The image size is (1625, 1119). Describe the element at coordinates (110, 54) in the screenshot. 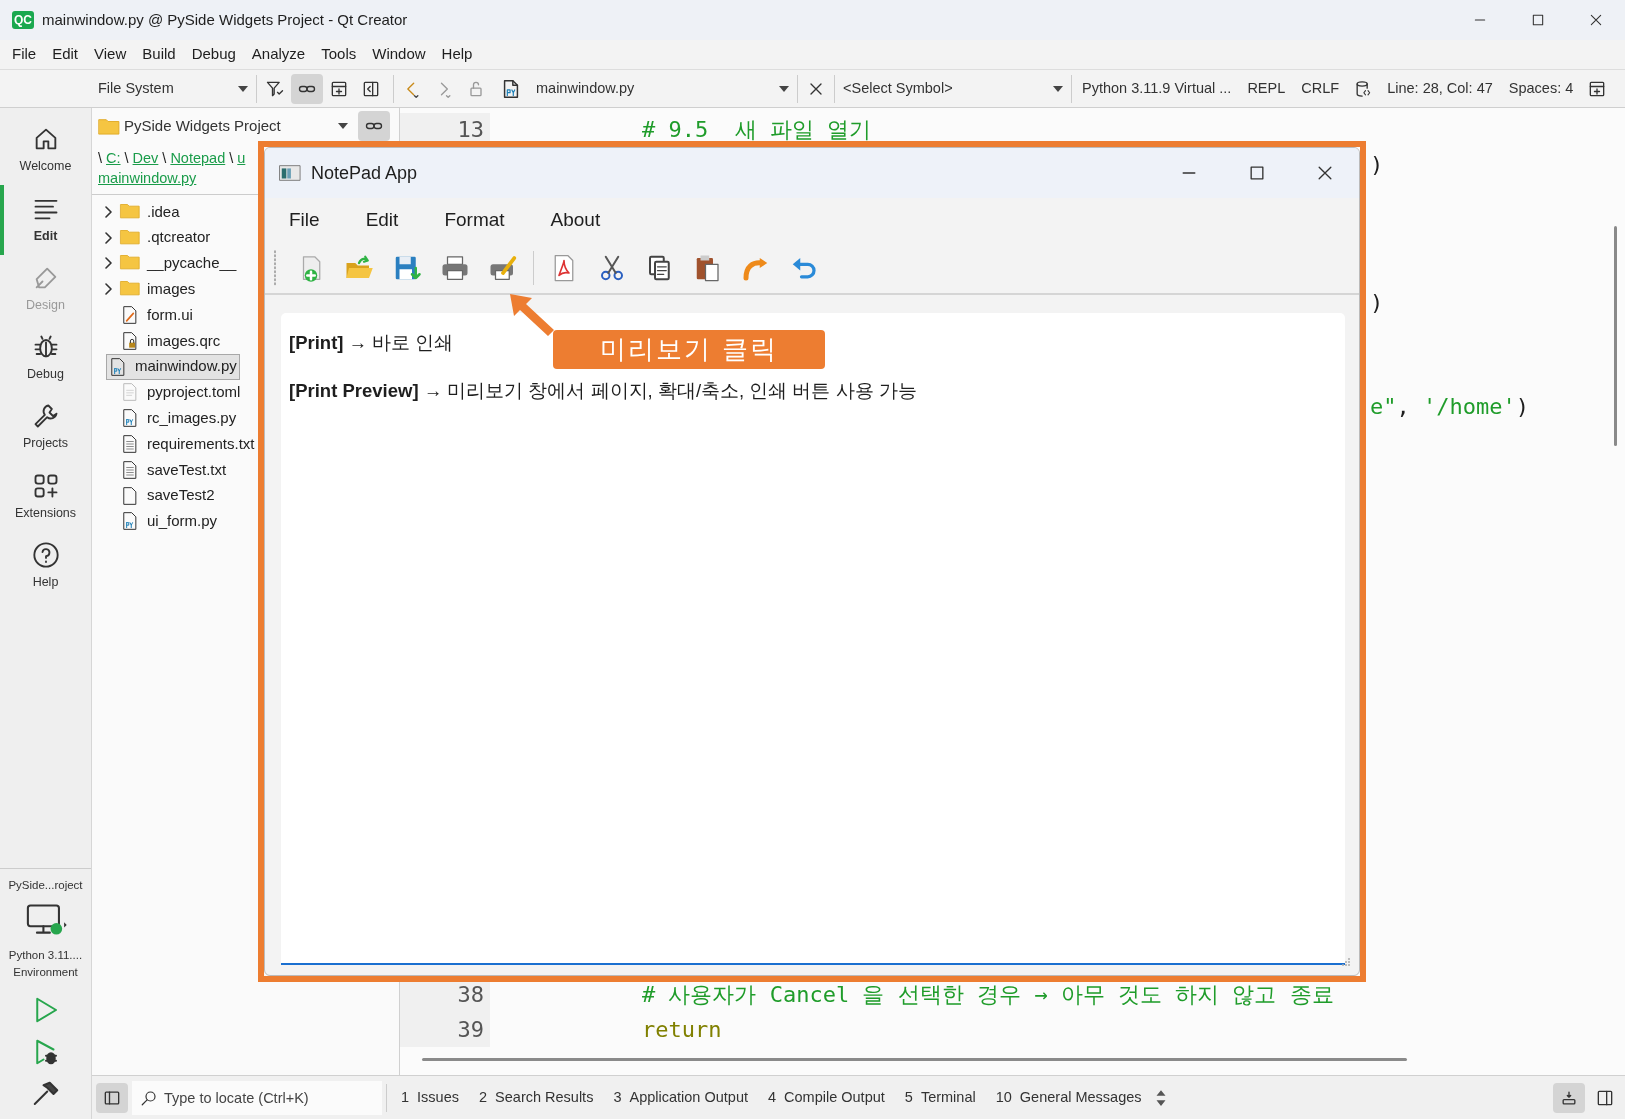

I see `menu-item: View` at that location.